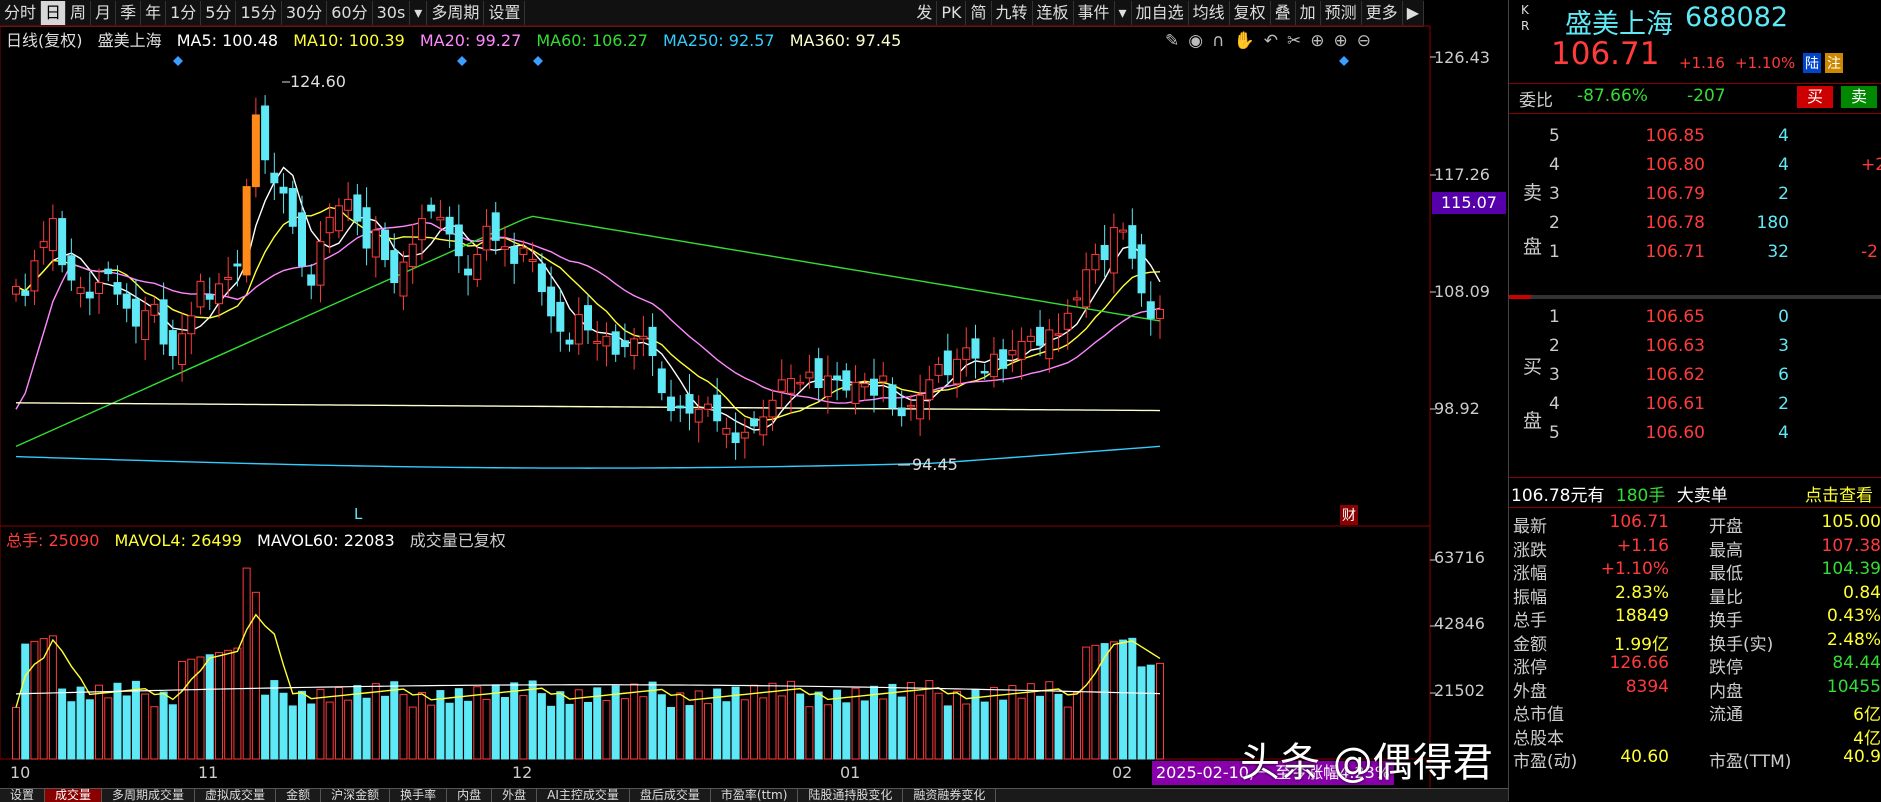 Image resolution: width=1881 pixels, height=802 pixels. Describe the element at coordinates (1675, 404) in the screenshot. I see `order-price: 106.61` at that location.